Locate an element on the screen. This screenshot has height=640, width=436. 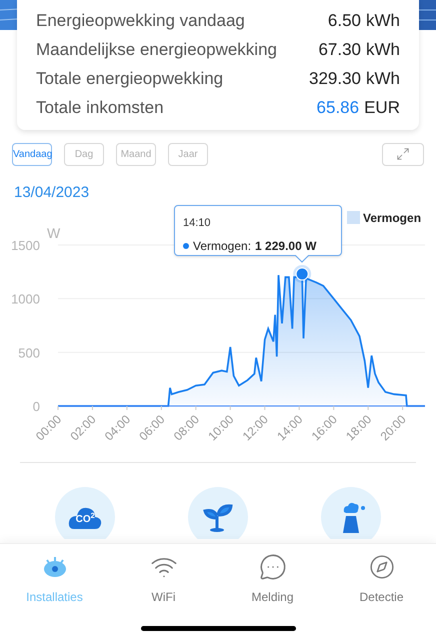
summary-unit: EUR is located at coordinates (382, 107).